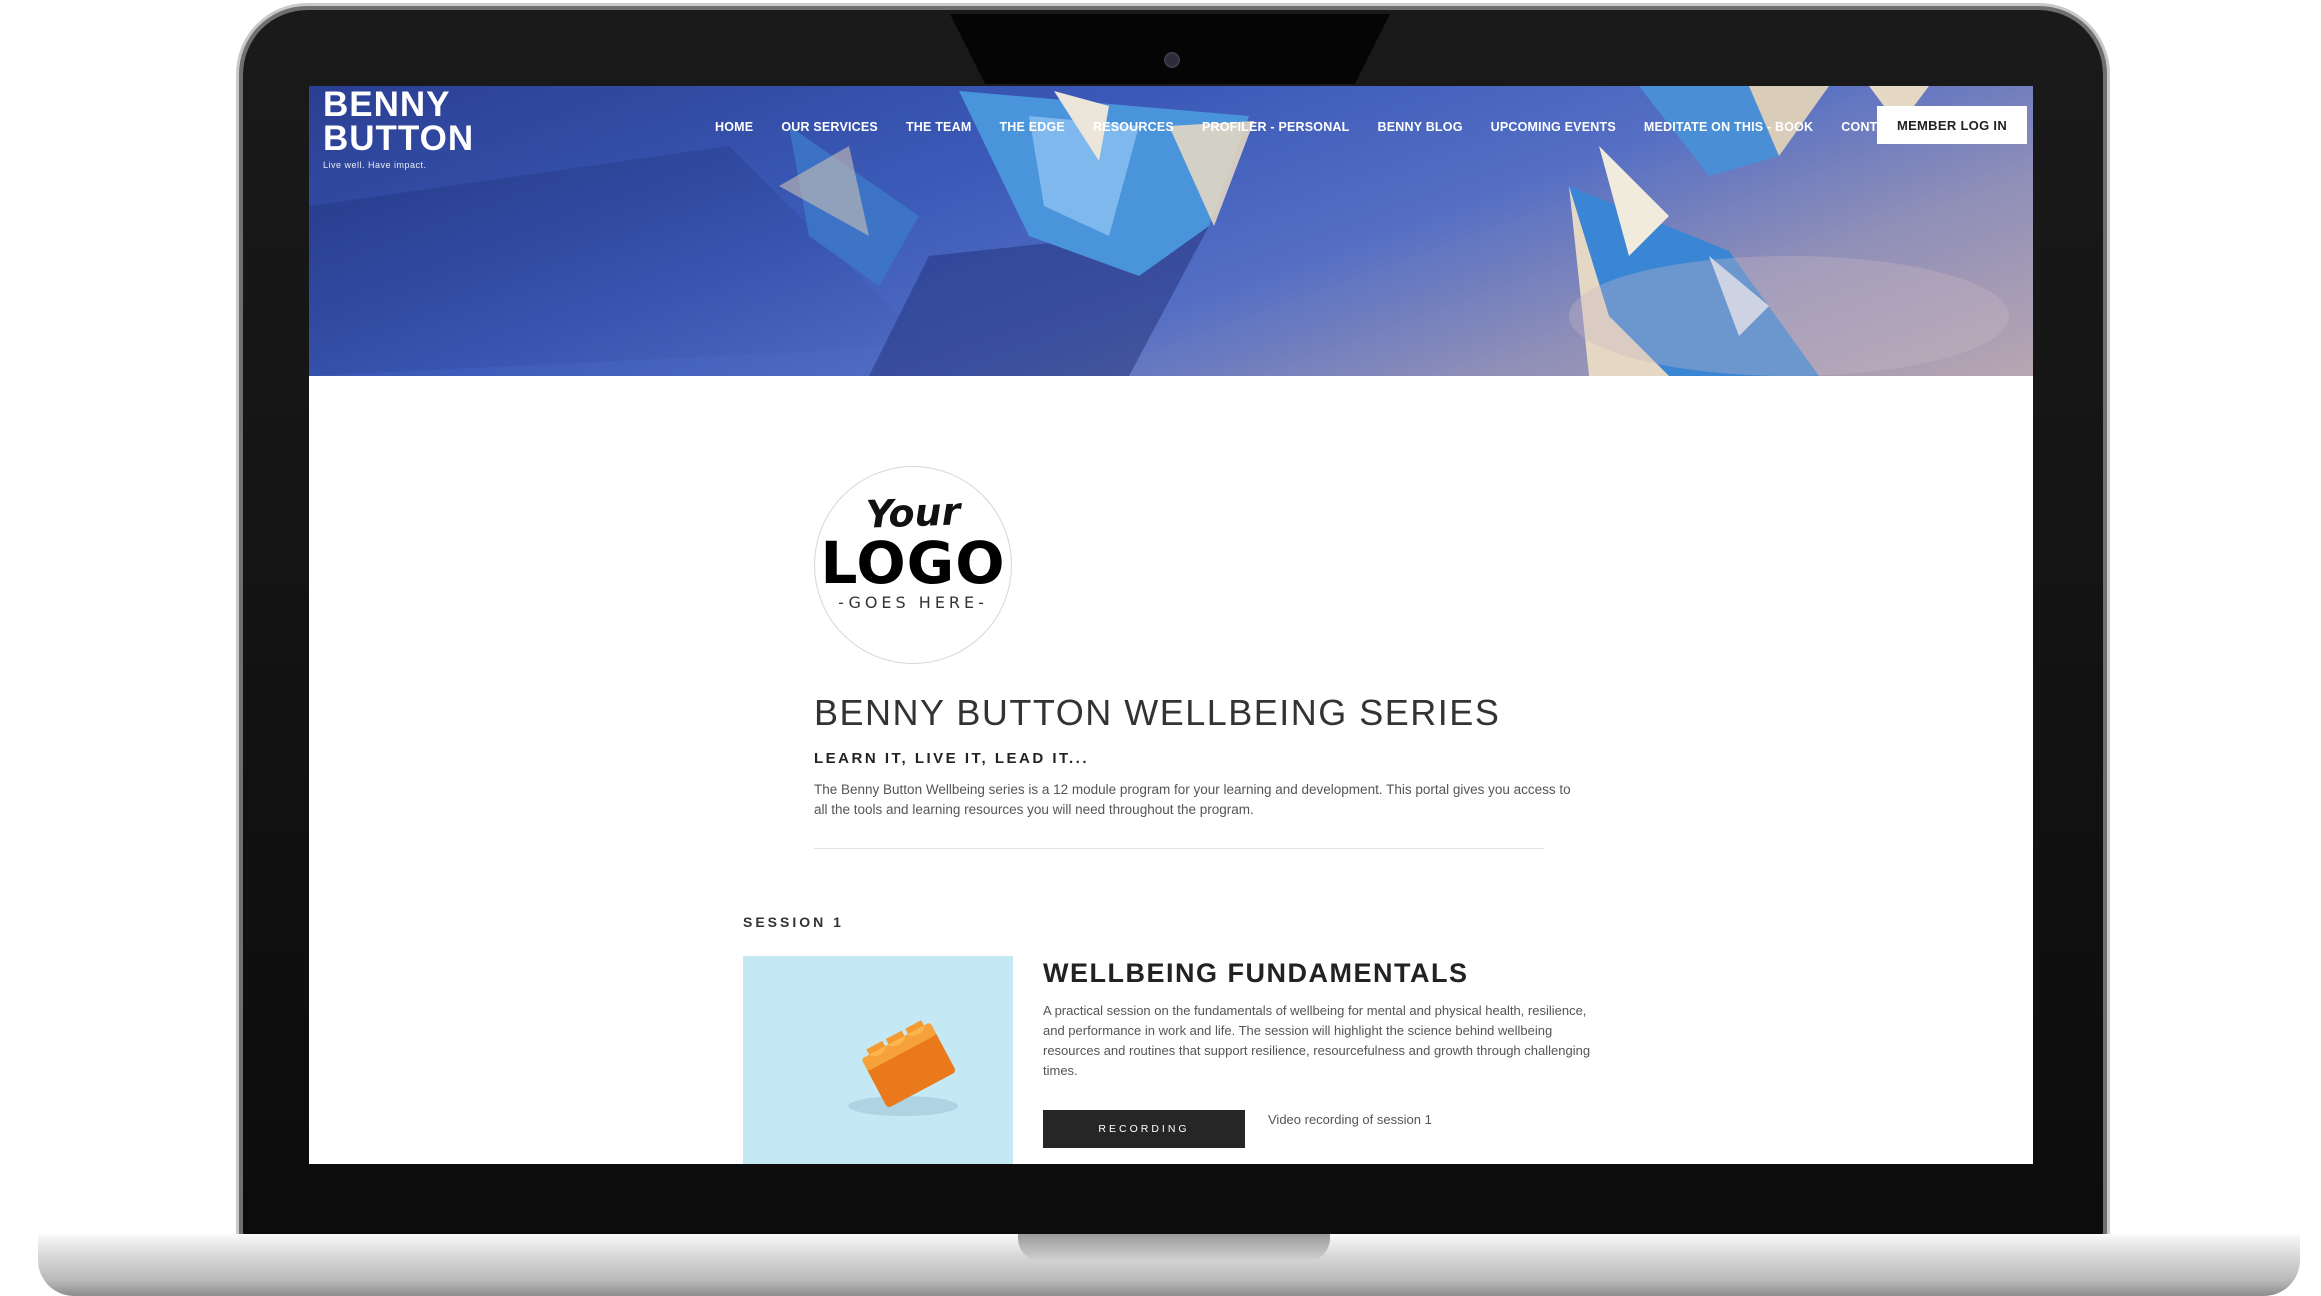 The height and width of the screenshot is (1296, 2321). What do you see at coordinates (1350, 1119) in the screenshot?
I see `recording-note: Video recording of session 1` at bounding box center [1350, 1119].